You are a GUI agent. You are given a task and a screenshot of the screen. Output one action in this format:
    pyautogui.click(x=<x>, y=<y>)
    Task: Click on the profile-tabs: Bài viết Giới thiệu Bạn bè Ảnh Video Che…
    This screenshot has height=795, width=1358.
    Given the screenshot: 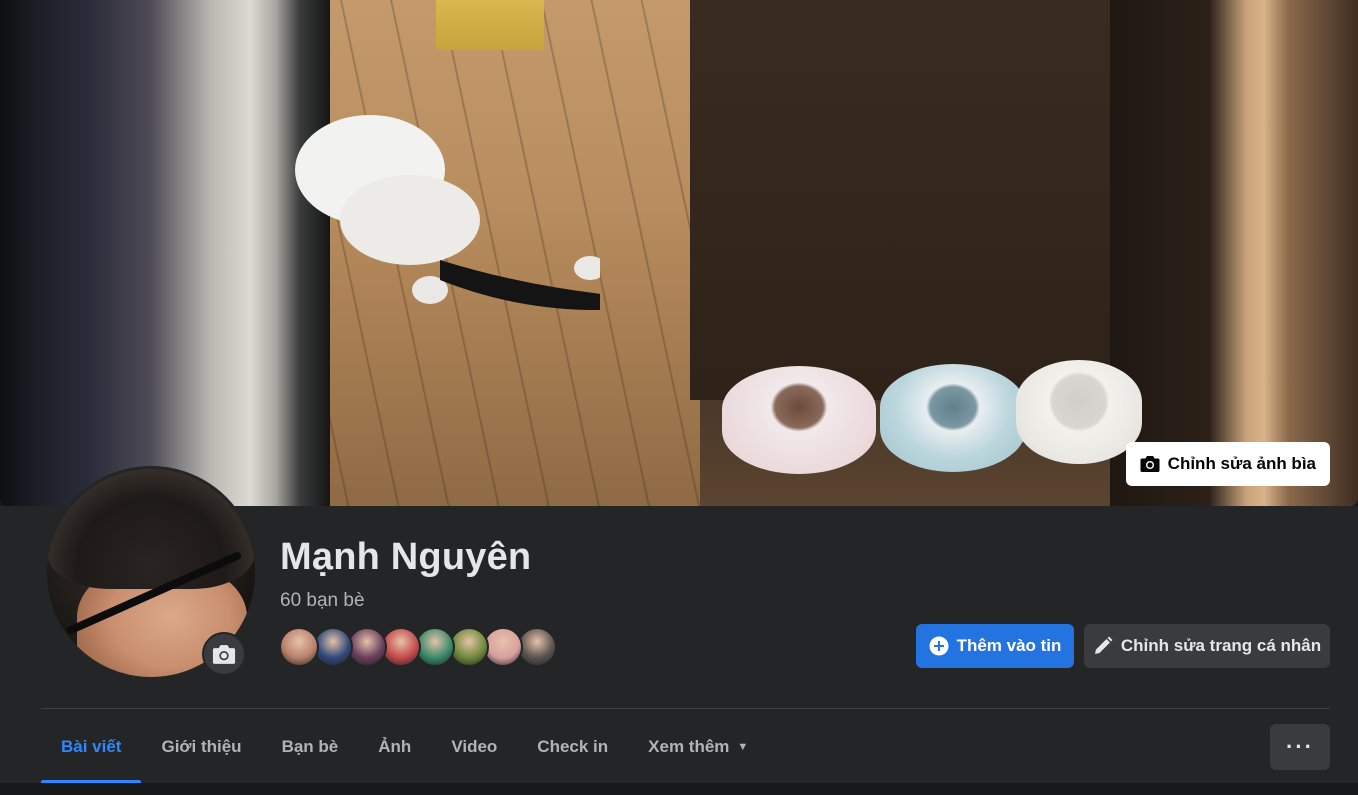 What is the action you would take?
    pyautogui.click(x=404, y=746)
    